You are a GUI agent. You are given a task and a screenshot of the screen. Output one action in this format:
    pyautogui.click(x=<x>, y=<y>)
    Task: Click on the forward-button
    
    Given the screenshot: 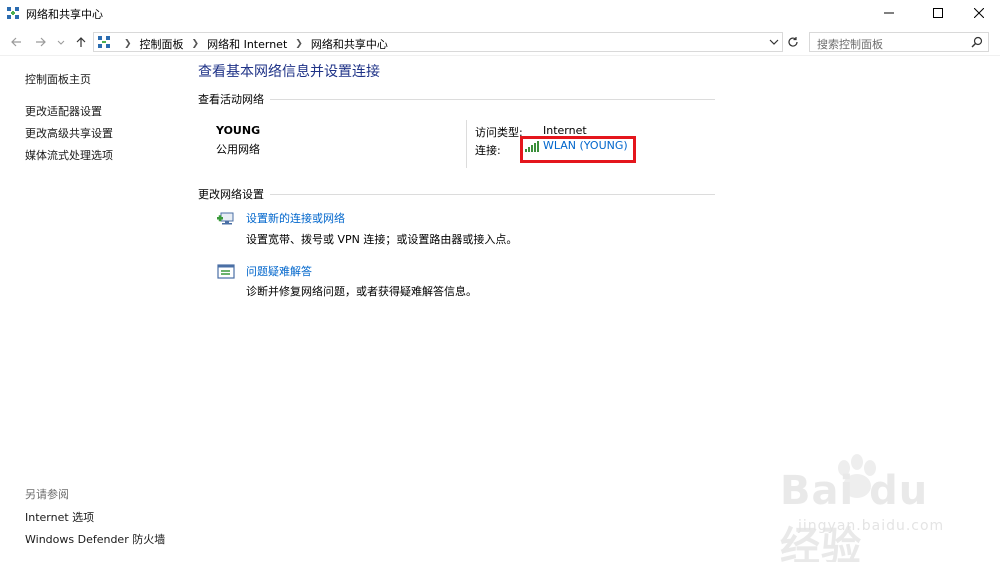 What is the action you would take?
    pyautogui.click(x=41, y=42)
    